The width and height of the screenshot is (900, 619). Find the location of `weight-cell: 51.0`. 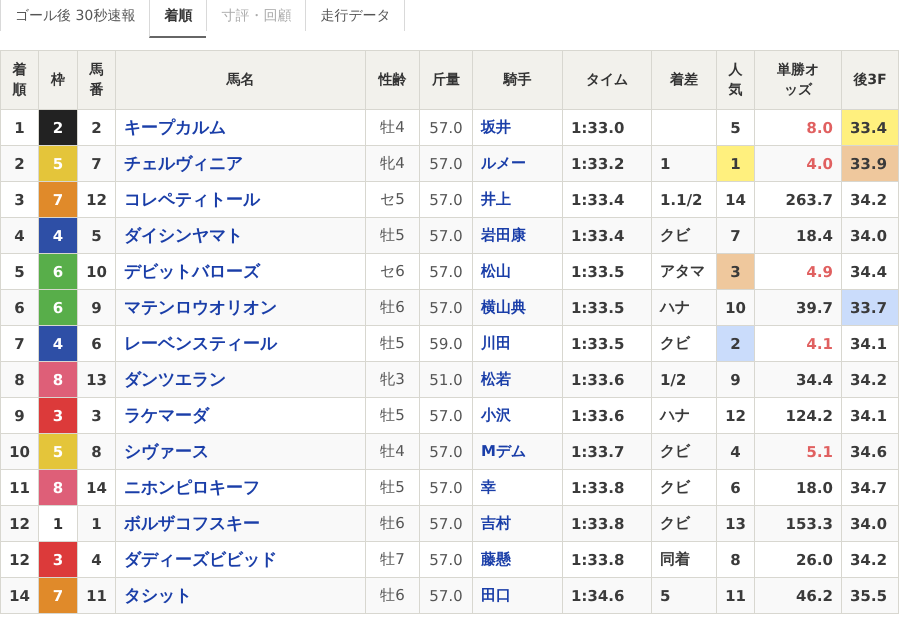

weight-cell: 51.0 is located at coordinates (446, 380).